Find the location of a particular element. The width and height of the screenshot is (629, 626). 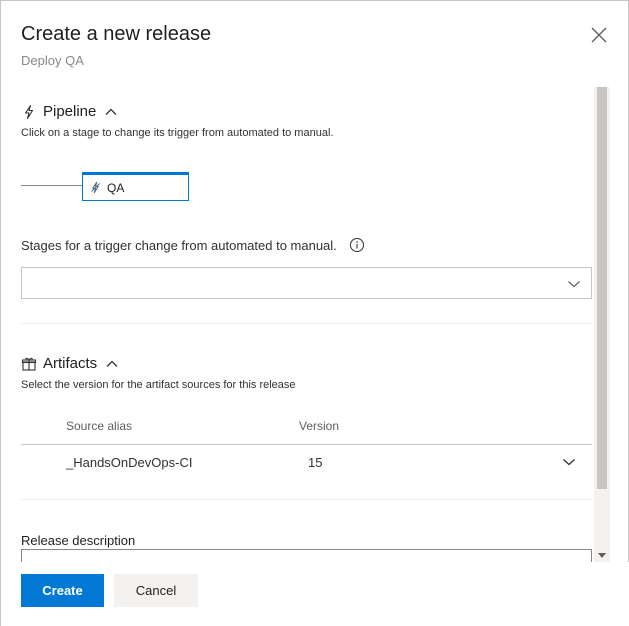

column-header-source-alias: Source alias is located at coordinates (99, 426).